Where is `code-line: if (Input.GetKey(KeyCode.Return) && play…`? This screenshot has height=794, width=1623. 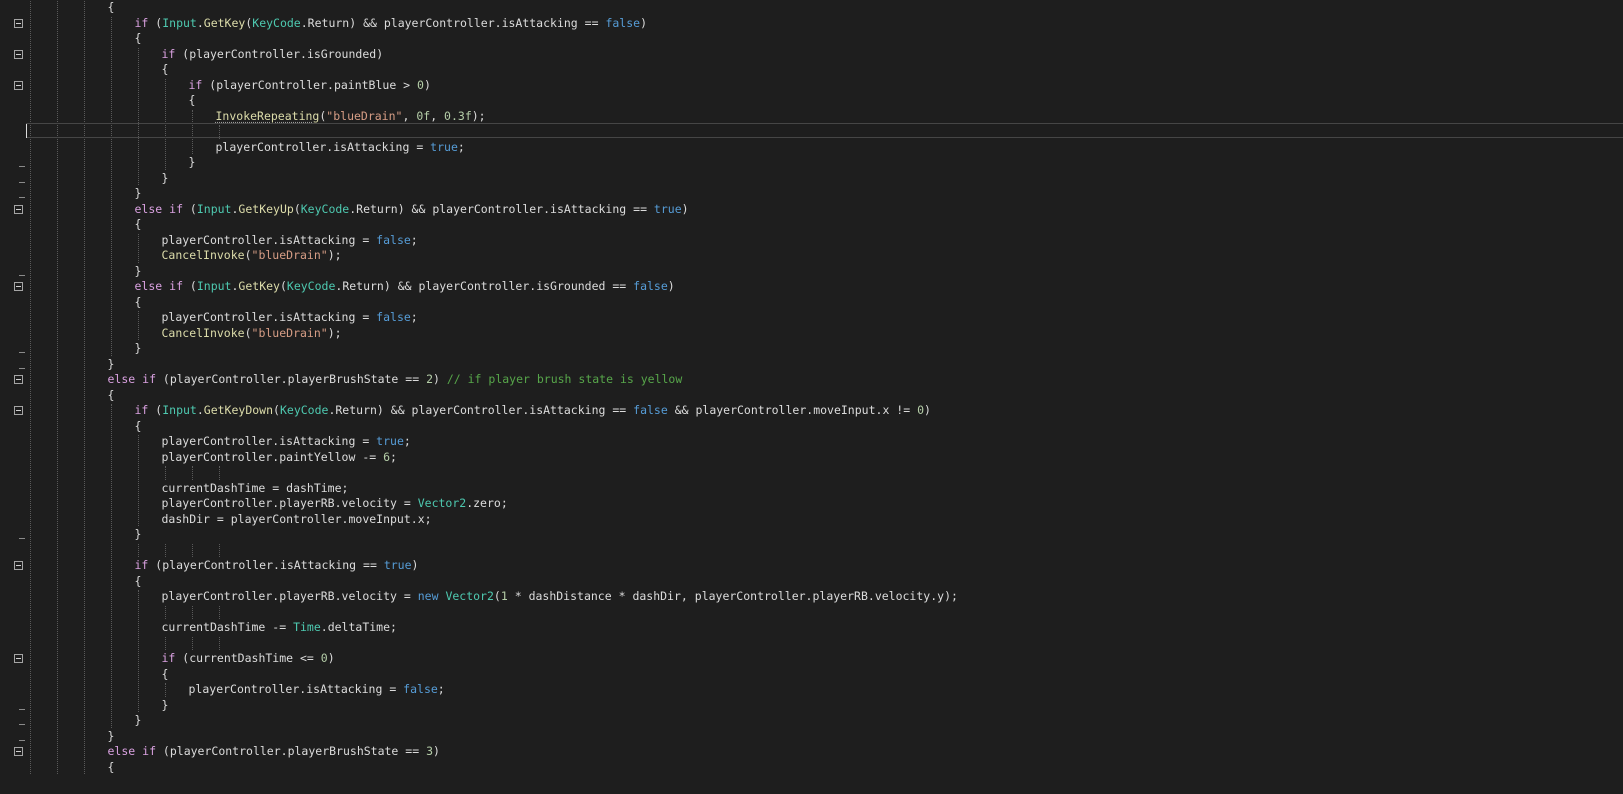
code-line: if (Input.GetKey(KeyCode.Return) && play… is located at coordinates (811, 23).